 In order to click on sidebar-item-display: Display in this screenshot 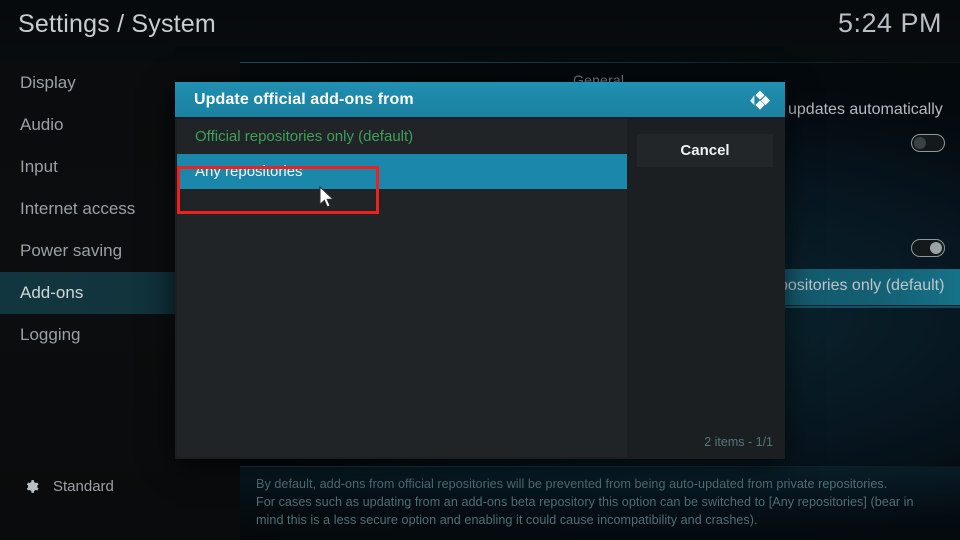, I will do `click(89, 83)`.